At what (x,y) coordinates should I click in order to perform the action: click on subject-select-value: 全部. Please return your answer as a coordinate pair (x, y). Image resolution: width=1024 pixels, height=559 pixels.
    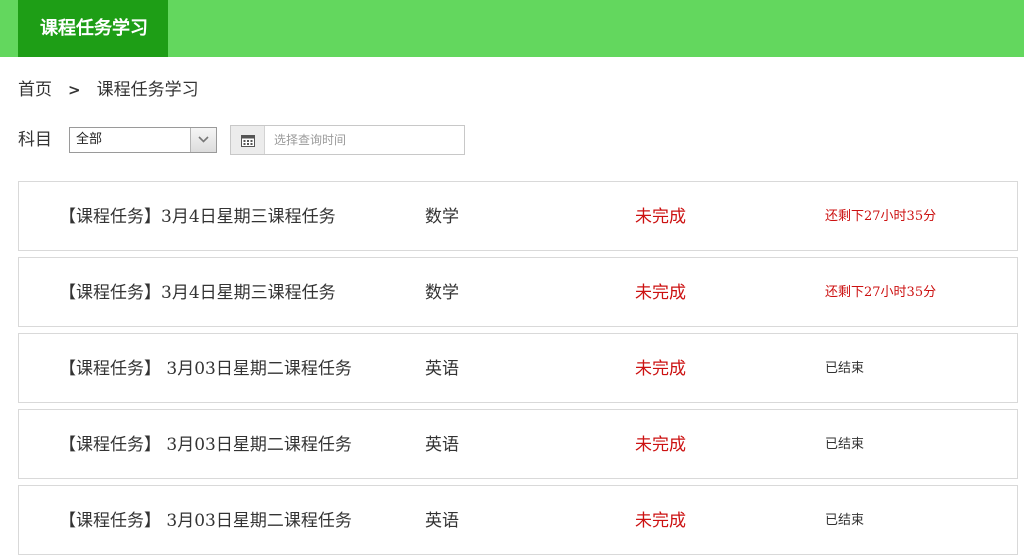
    Looking at the image, I should click on (89, 139).